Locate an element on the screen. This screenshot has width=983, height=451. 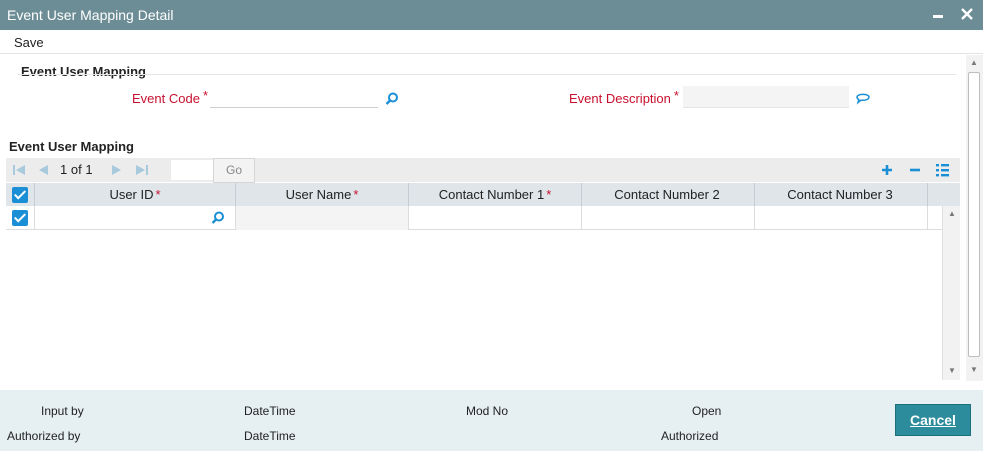
section-divider is located at coordinates (487, 74).